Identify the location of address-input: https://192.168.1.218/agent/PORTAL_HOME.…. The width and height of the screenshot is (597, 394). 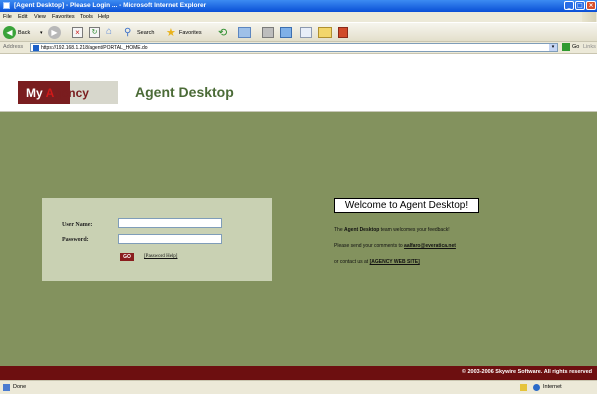
(294, 47).